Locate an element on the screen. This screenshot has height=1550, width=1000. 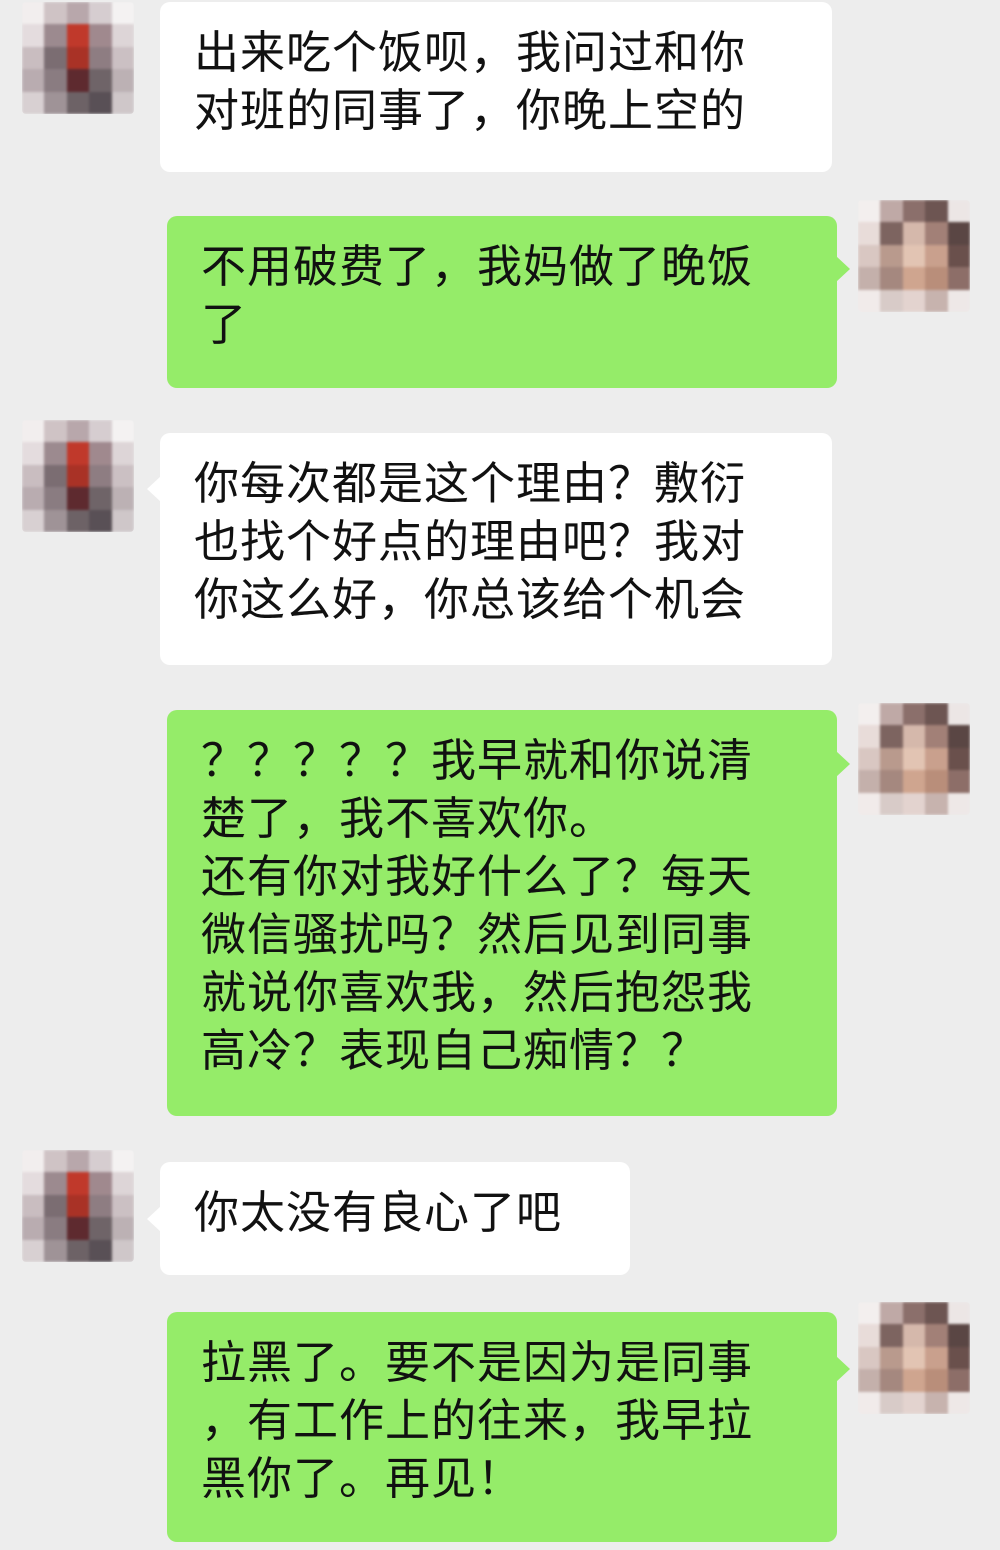
message-bubble-sent: 不用破费了，我妈做了晚饭 了 is located at coordinates (502, 302).